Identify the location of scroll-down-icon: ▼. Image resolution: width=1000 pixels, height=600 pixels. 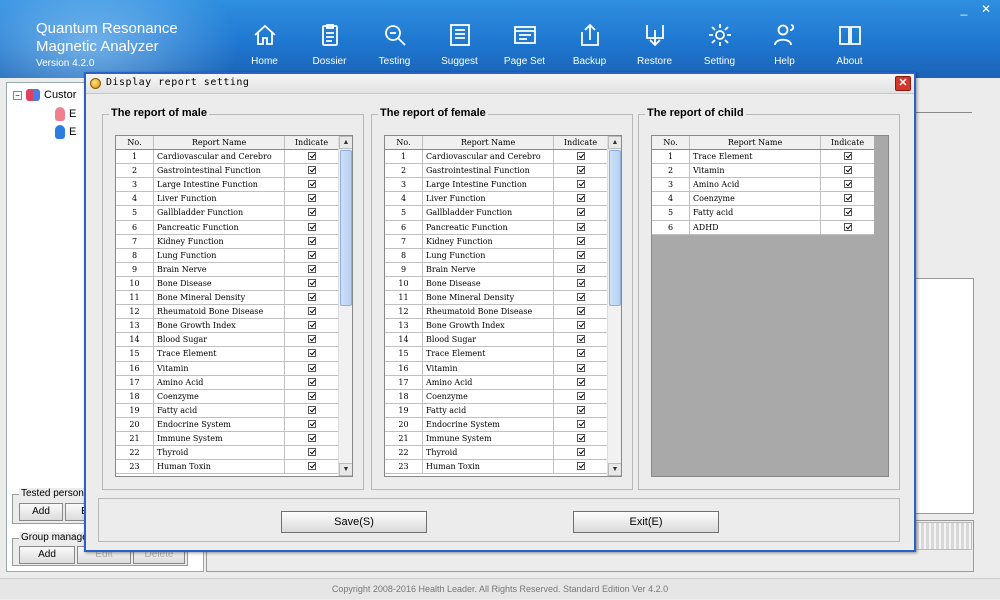
(614, 469).